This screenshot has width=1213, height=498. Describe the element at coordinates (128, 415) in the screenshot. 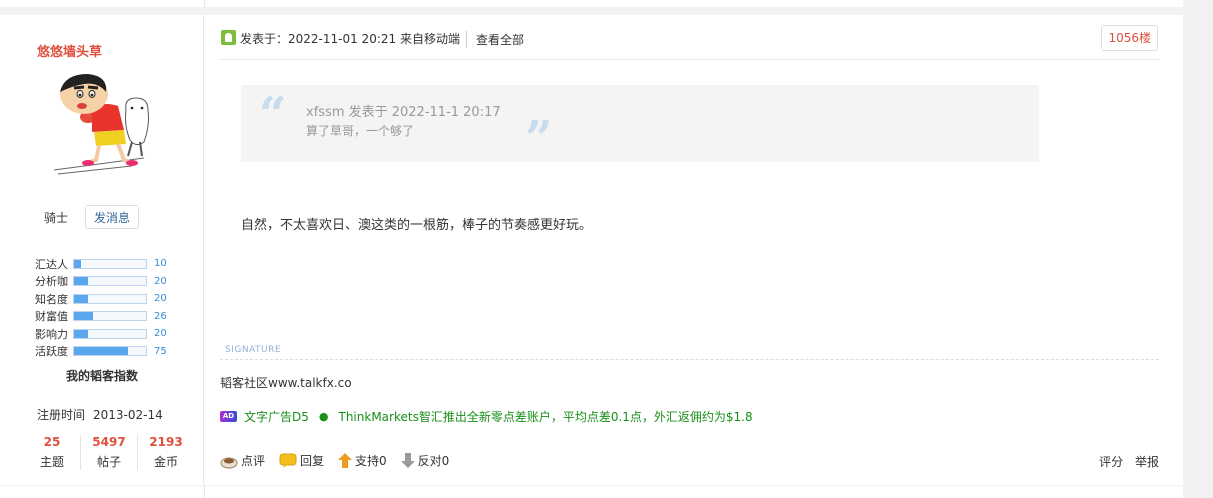

I see `registration-date: 2013-02-14` at that location.